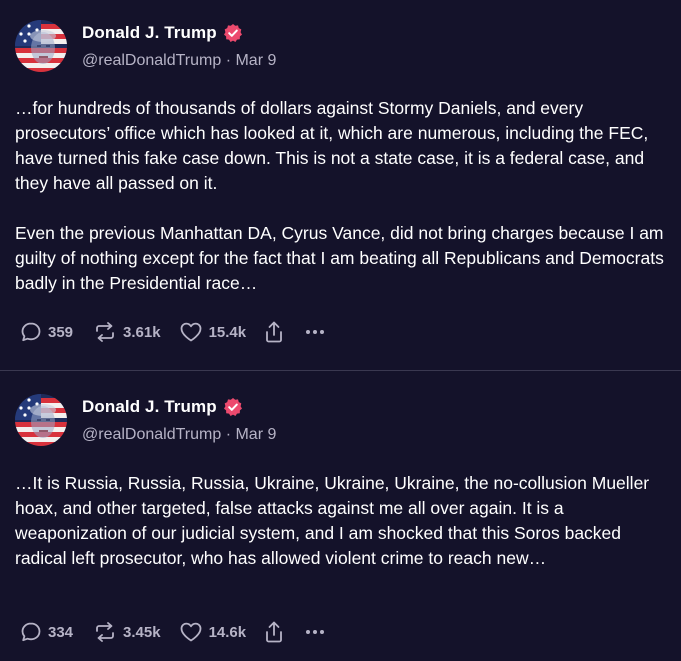 This screenshot has height=661, width=681. I want to click on reply-button: 334, so click(46, 632).